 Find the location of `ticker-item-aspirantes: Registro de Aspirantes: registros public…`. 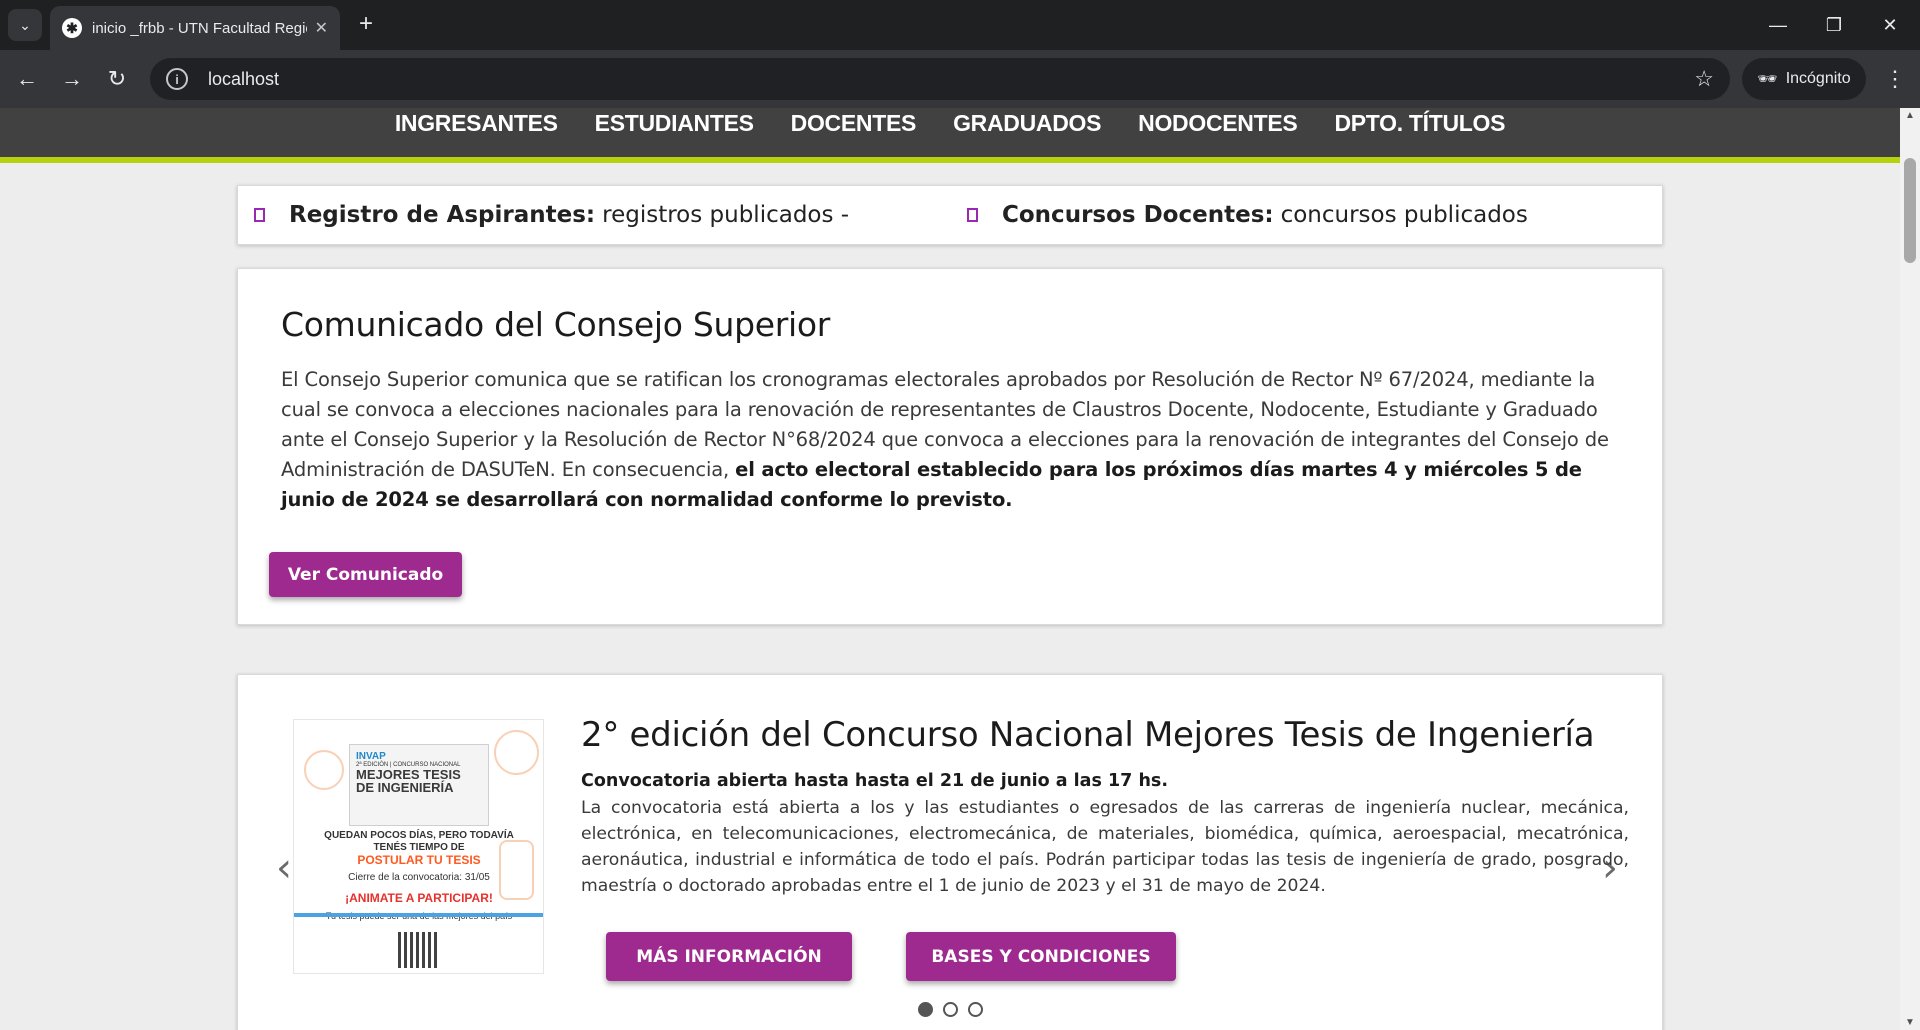

ticker-item-aspirantes: Registro de Aspirantes: registros public… is located at coordinates (551, 215).